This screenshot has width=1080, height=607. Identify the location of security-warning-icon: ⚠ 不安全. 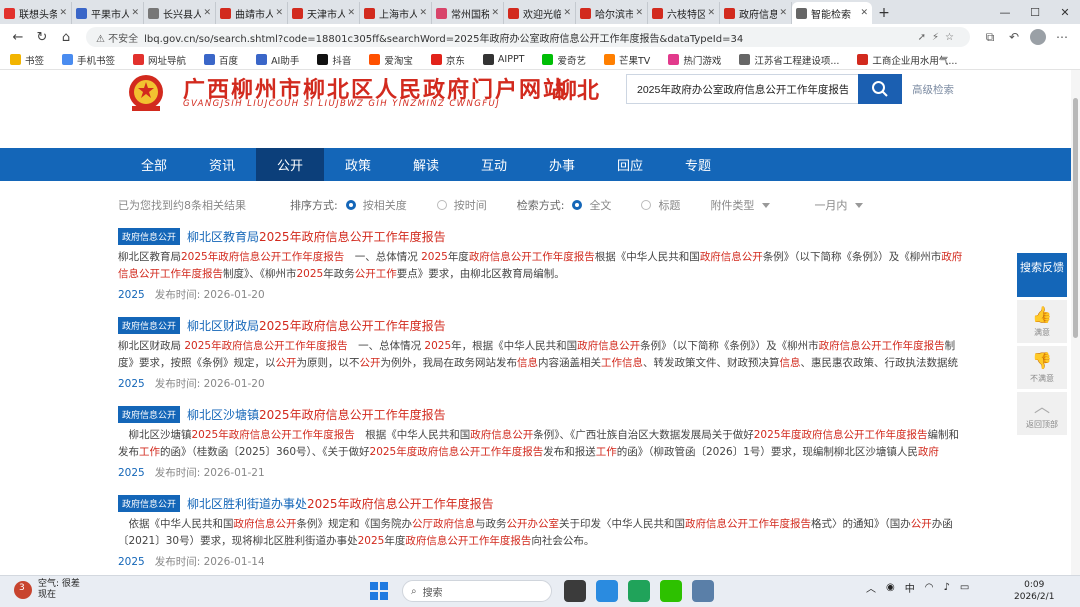
(117, 37).